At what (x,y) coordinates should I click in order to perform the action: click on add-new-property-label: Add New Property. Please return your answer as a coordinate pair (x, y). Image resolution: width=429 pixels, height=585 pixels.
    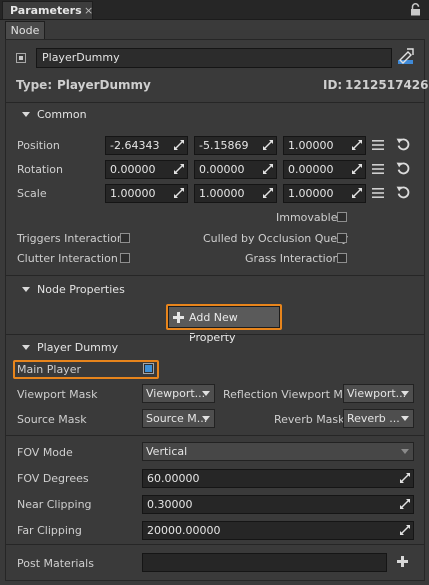
    Looking at the image, I should click on (213, 327).